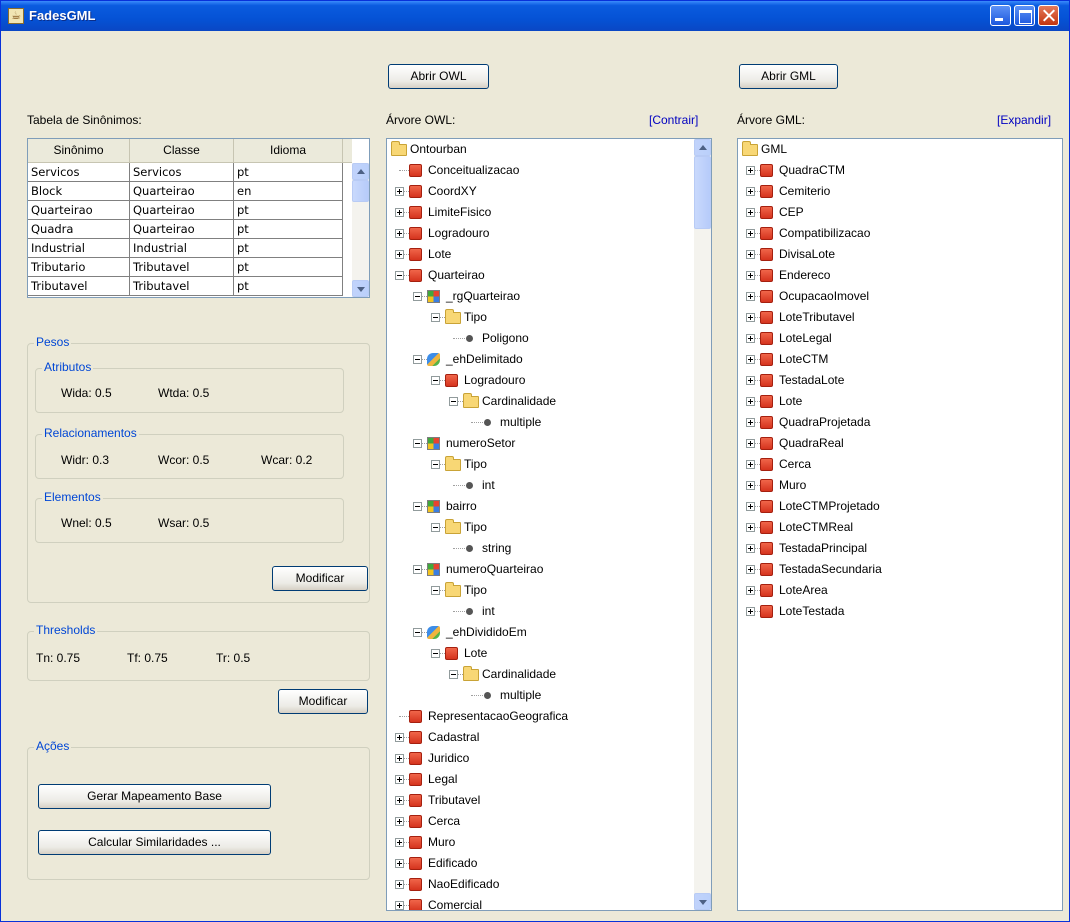  Describe the element at coordinates (888, 149) in the screenshot. I see `tree-node: GML` at that location.